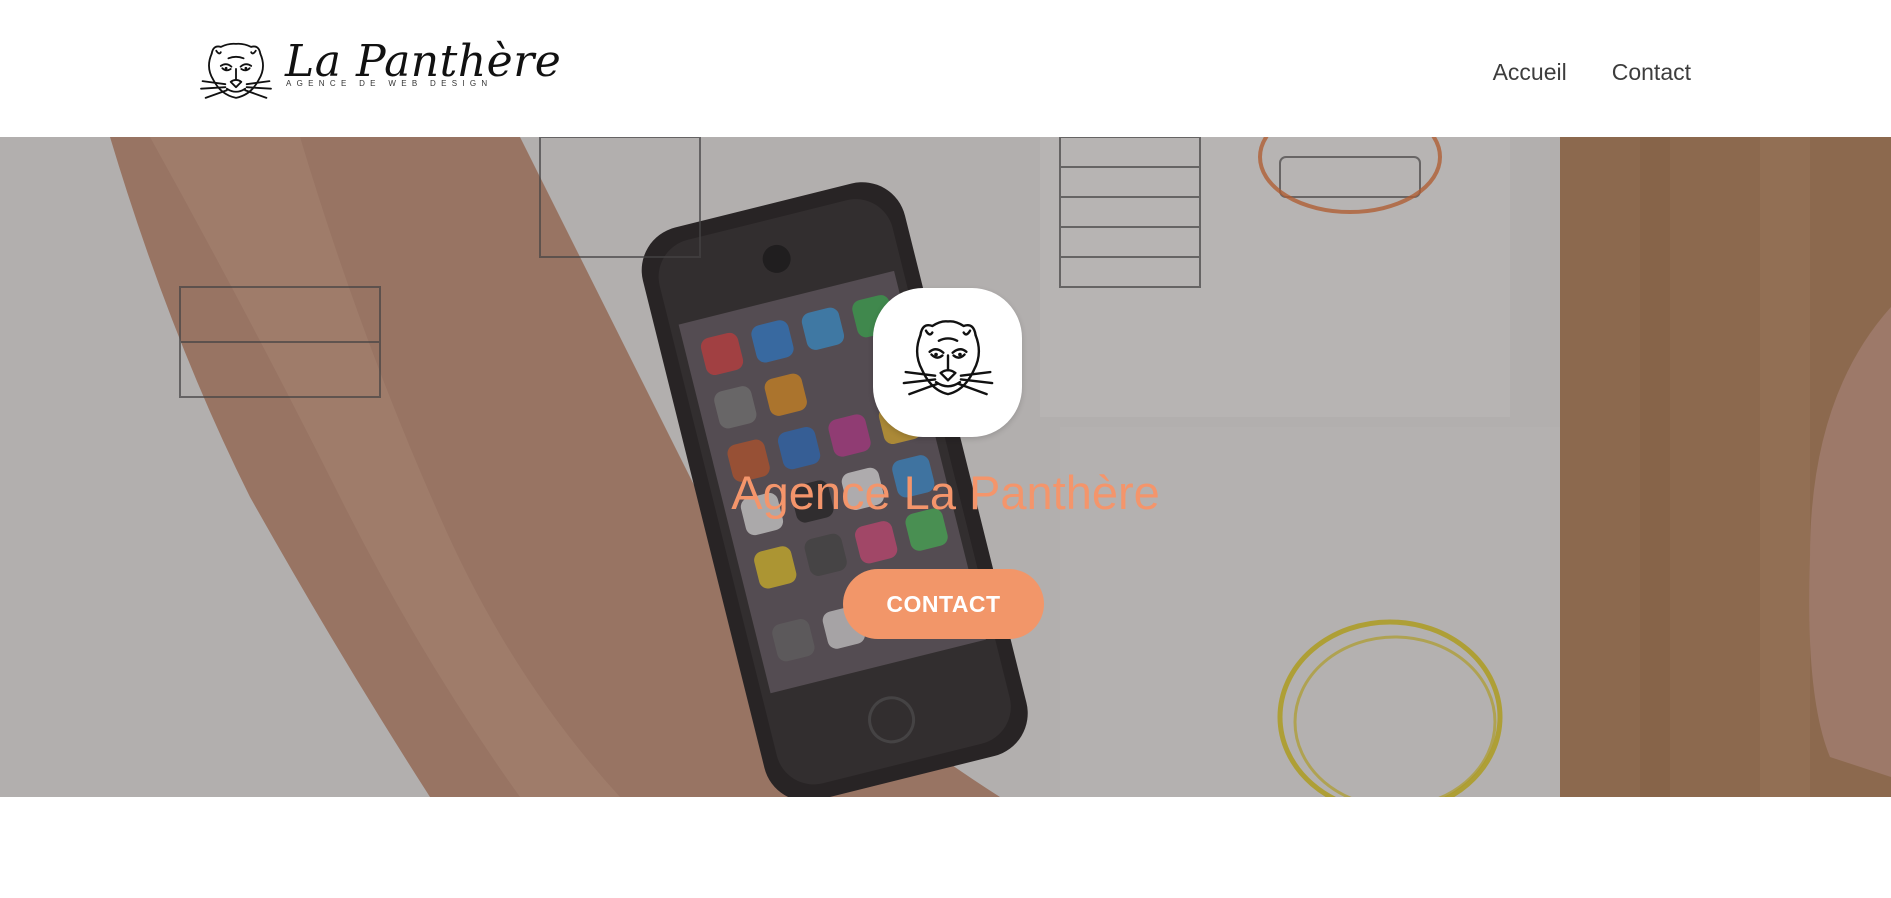 This screenshot has width=1891, height=898. Describe the element at coordinates (1592, 72) in the screenshot. I see `main-nav: Accueil Contact` at that location.